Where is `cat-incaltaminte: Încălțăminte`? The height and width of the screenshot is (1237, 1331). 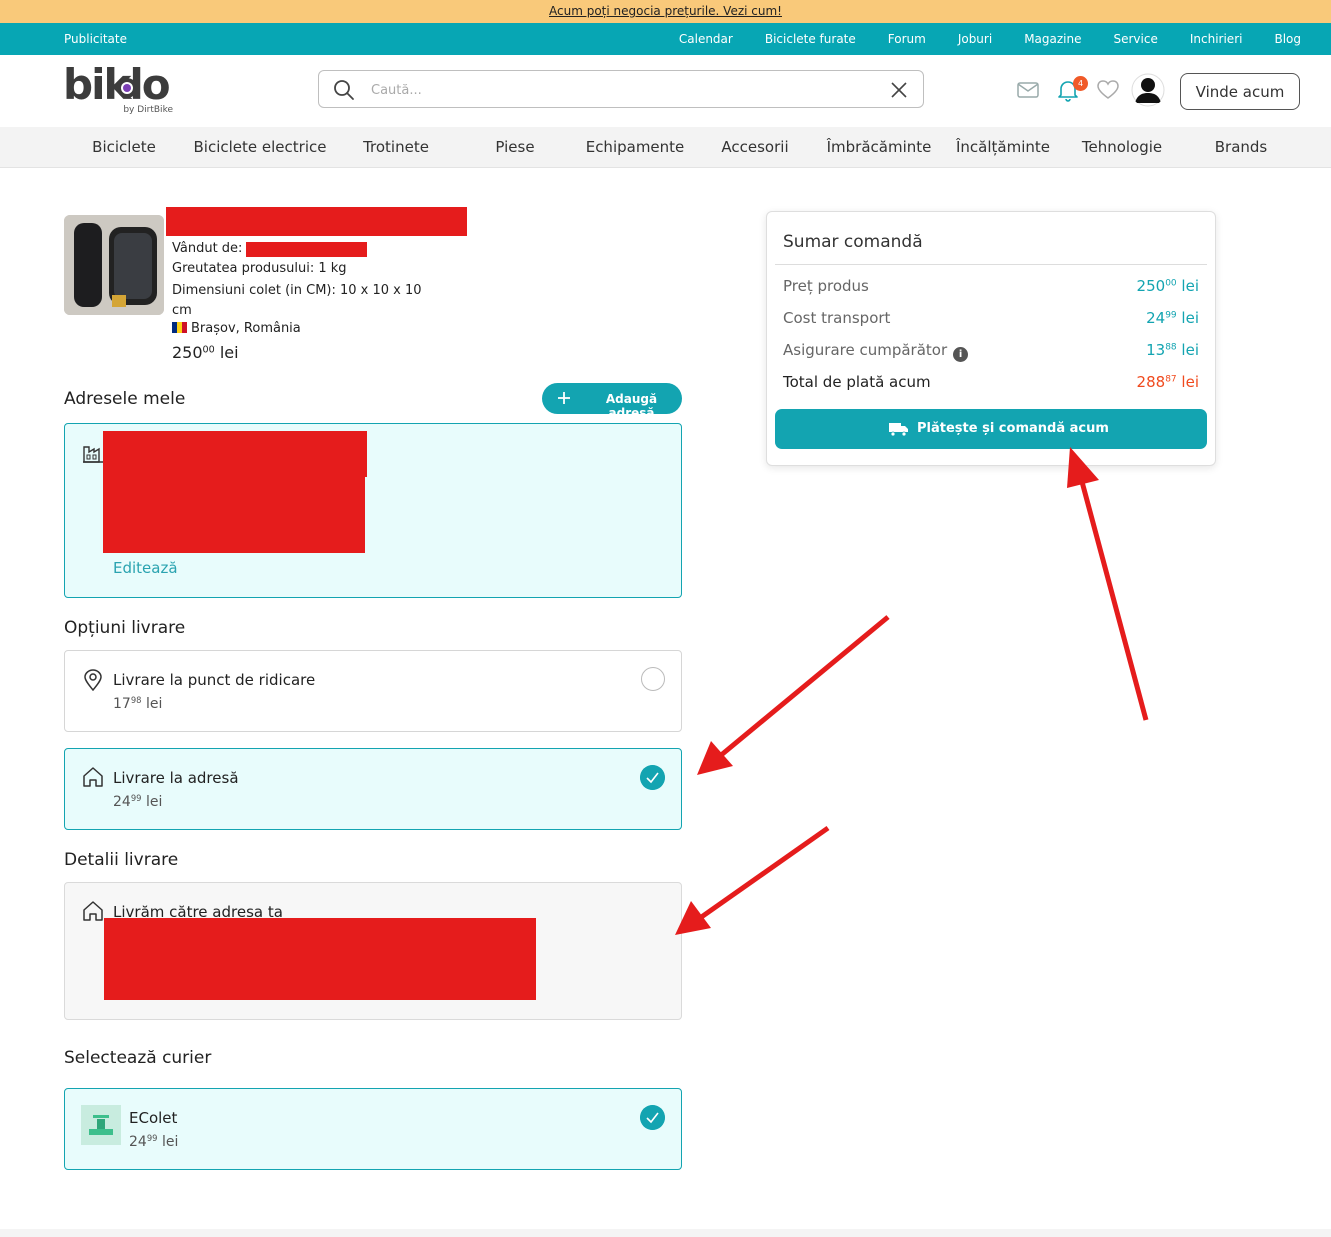 cat-incaltaminte: Încălțăminte is located at coordinates (1003, 147).